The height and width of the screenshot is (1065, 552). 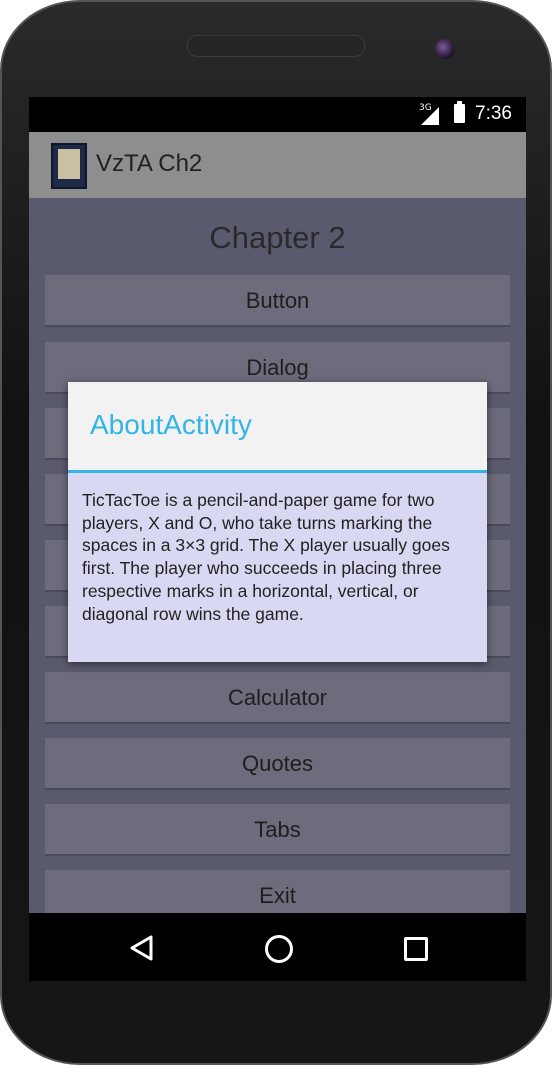 What do you see at coordinates (493, 113) in the screenshot?
I see `status-time: 7:36` at bounding box center [493, 113].